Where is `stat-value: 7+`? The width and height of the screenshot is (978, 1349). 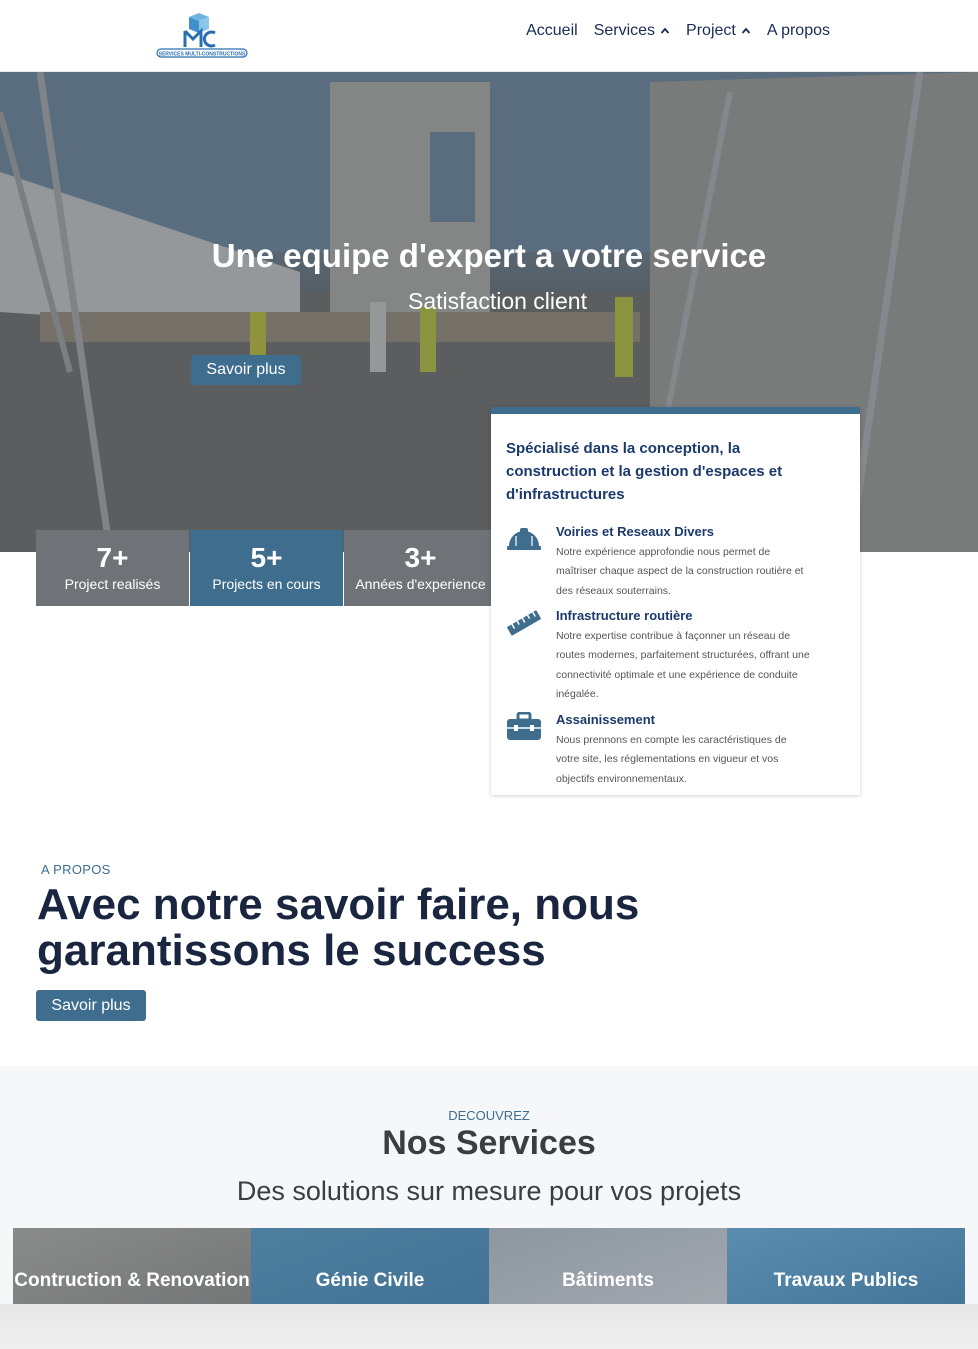
stat-value: 7+ is located at coordinates (112, 557).